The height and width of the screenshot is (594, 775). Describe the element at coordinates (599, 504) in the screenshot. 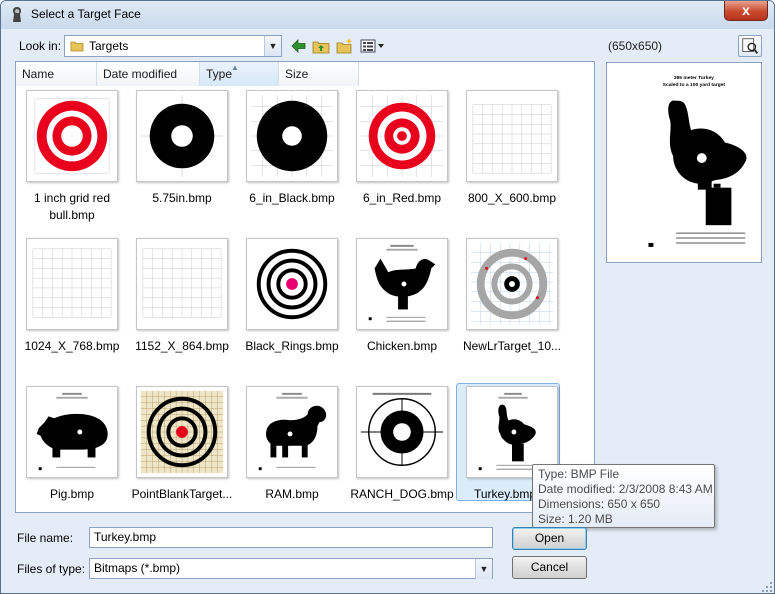

I see `tooltip-dimensions: Dimensions: 650 x 650` at that location.